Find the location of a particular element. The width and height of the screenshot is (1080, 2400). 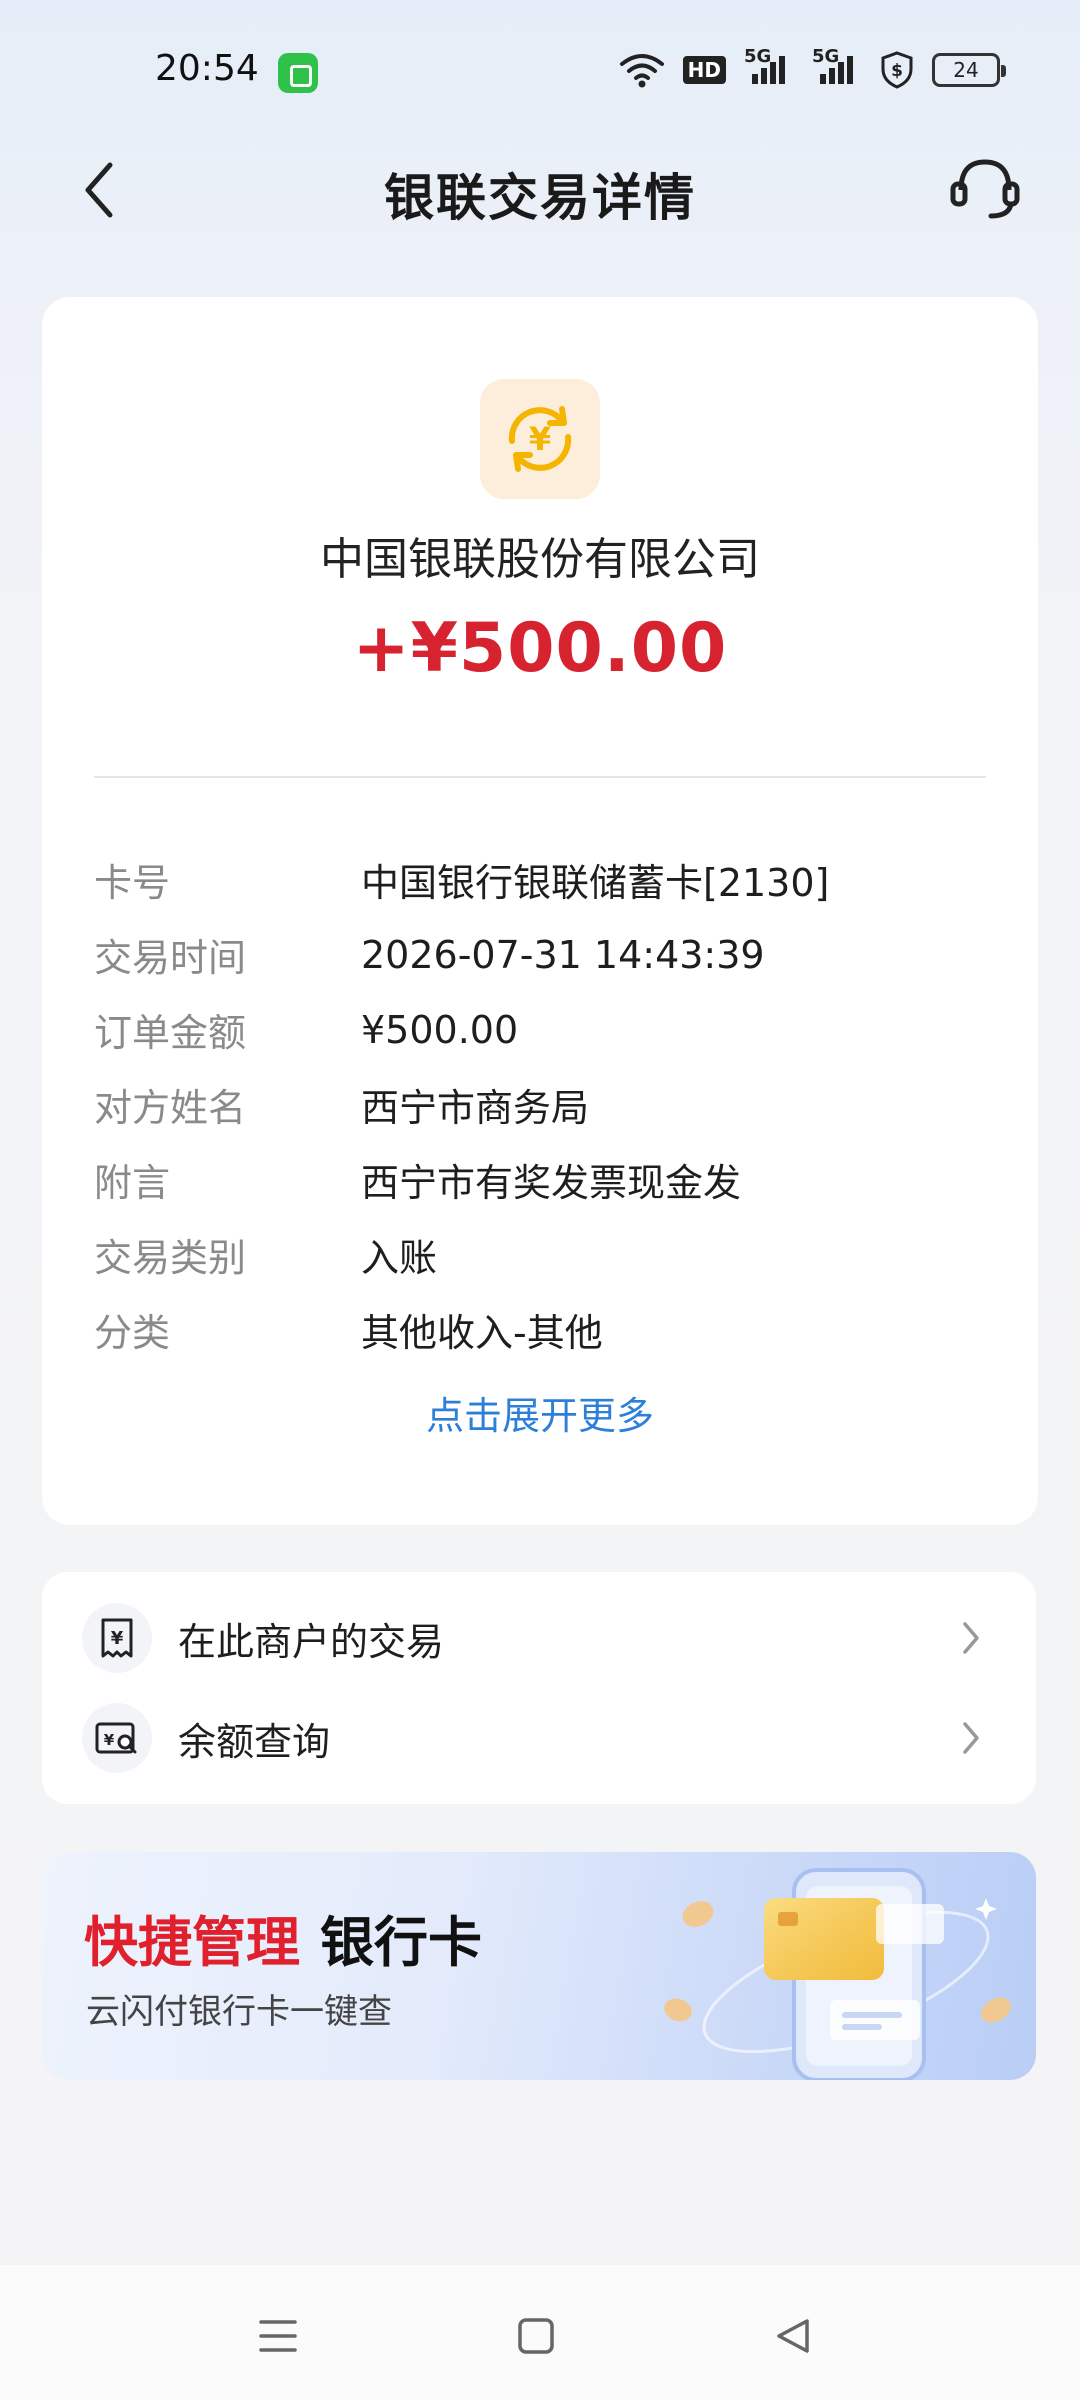

system-navigation-bar is located at coordinates (540, 2332).